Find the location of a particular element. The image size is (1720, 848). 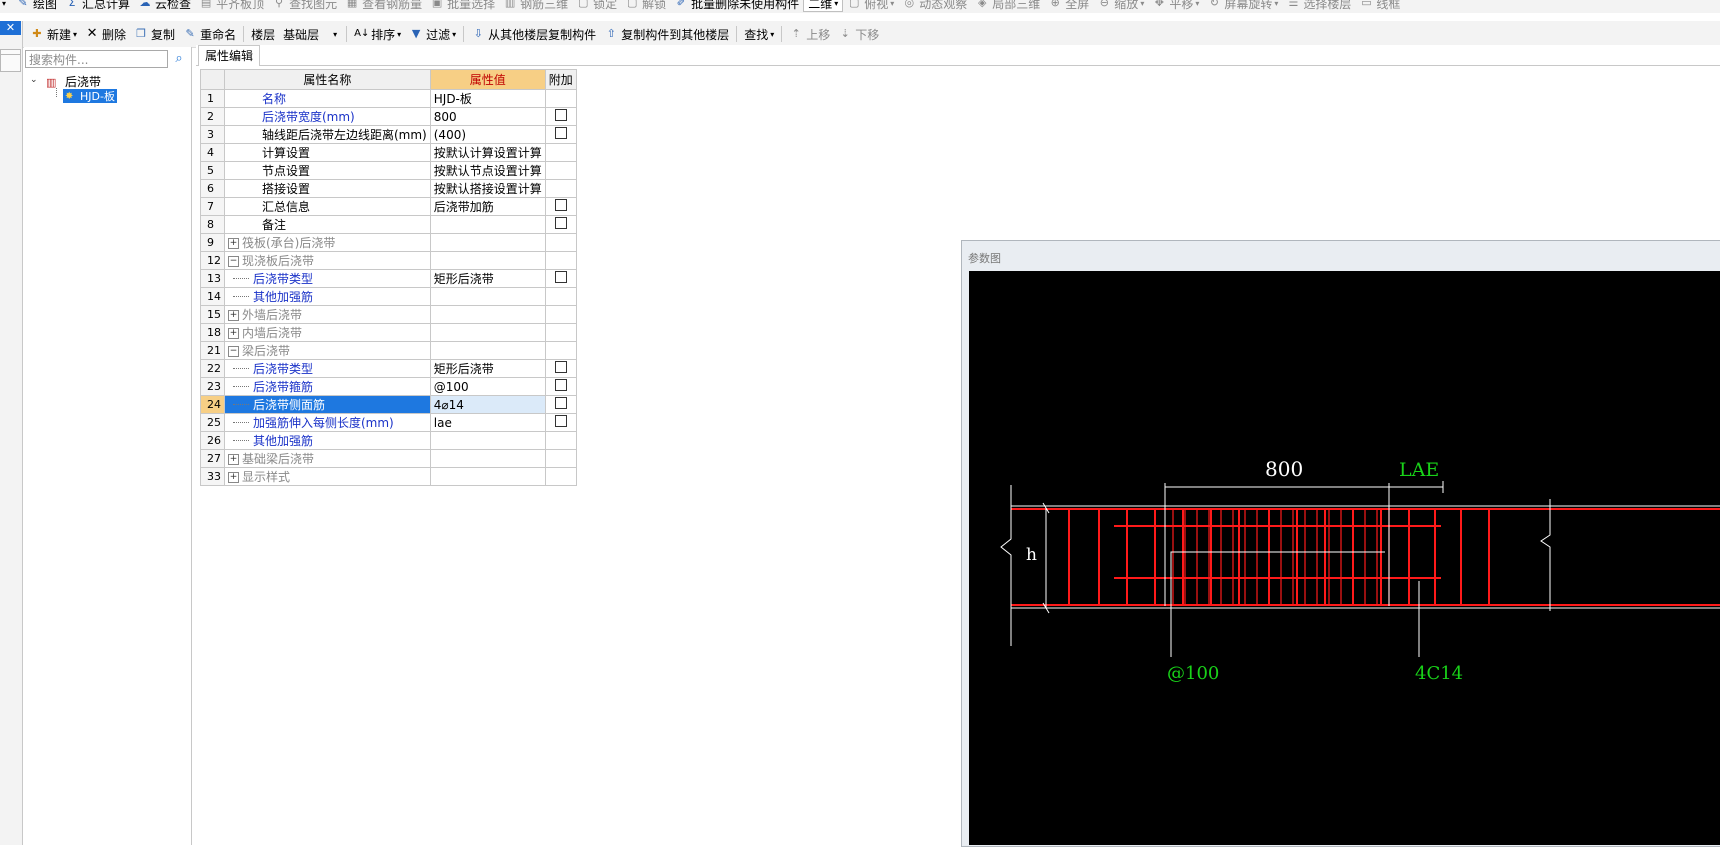

collapse-icon: − is located at coordinates (233, 351).